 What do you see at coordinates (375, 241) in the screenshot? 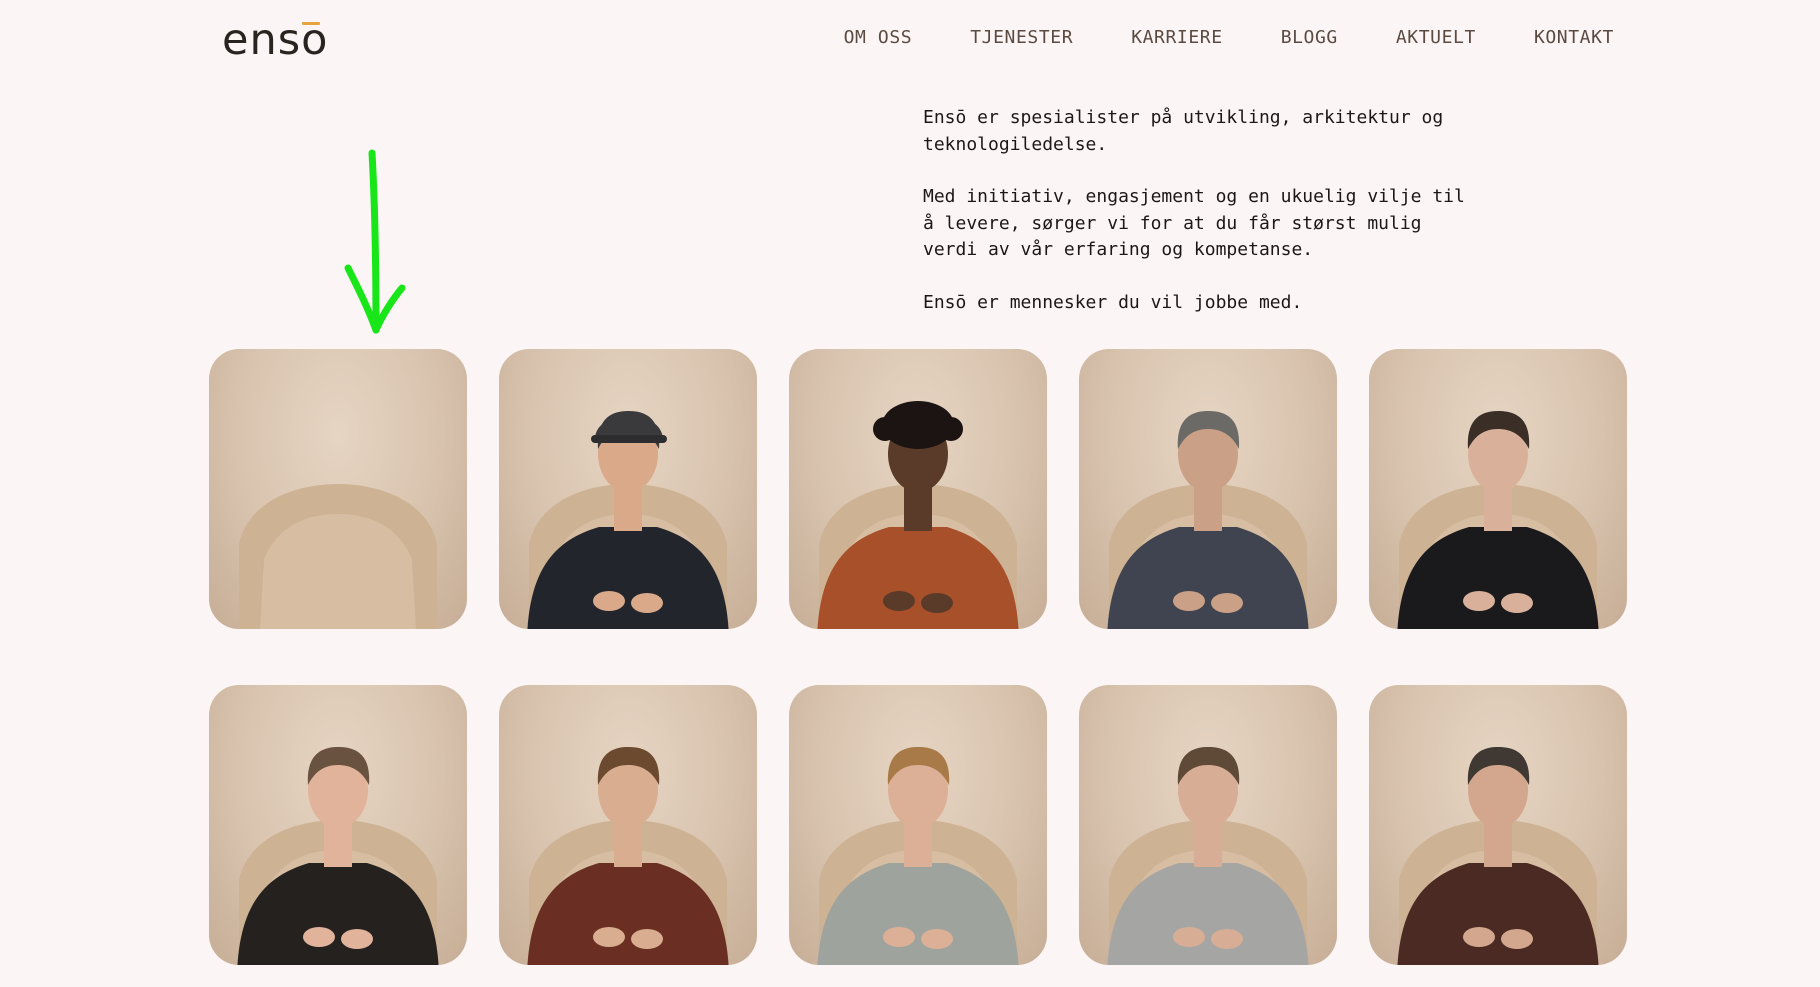
I see `green-arrow-annotation` at bounding box center [375, 241].